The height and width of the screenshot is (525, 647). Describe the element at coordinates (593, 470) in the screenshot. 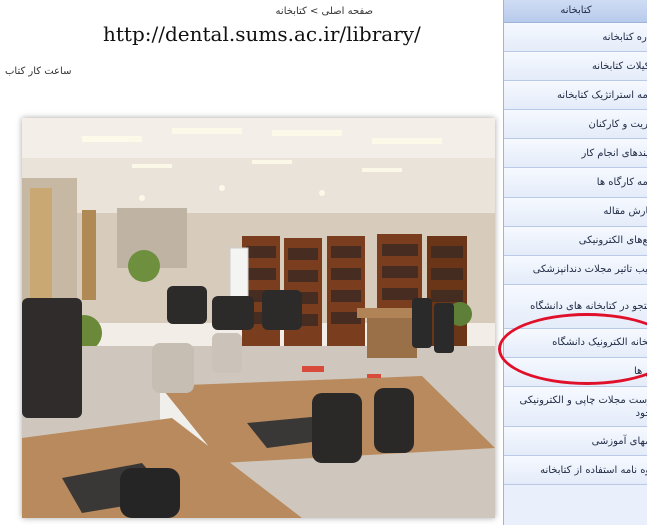

I see `sidebar-item-label: شیوه نامه استفاده از کتابخانه` at that location.